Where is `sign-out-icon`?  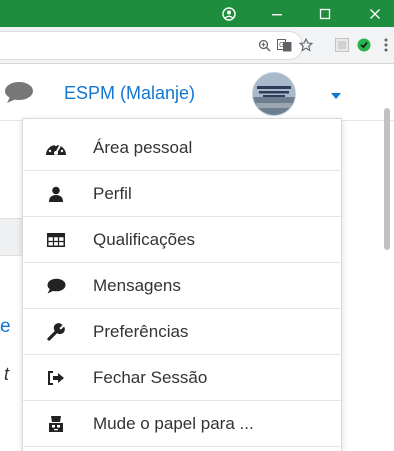
sign-out-icon is located at coordinates (56, 378).